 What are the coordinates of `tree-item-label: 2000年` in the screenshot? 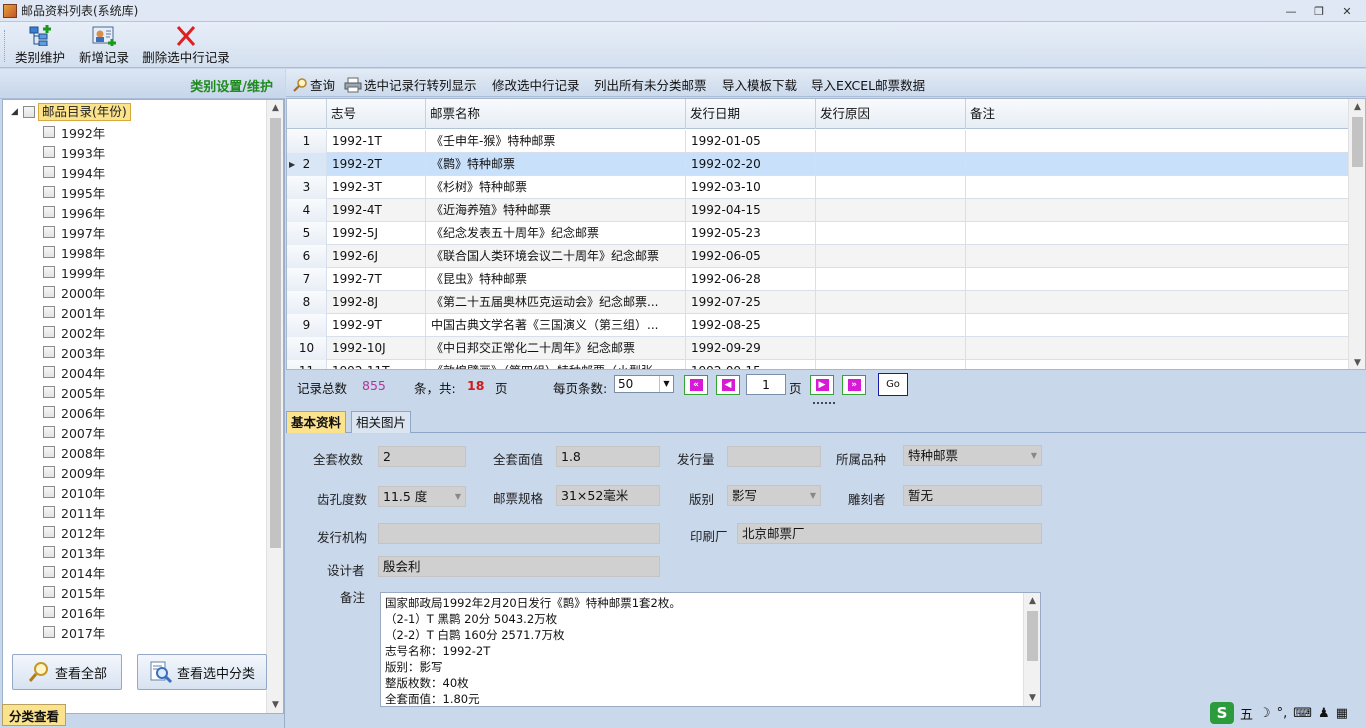 It's located at (83, 292).